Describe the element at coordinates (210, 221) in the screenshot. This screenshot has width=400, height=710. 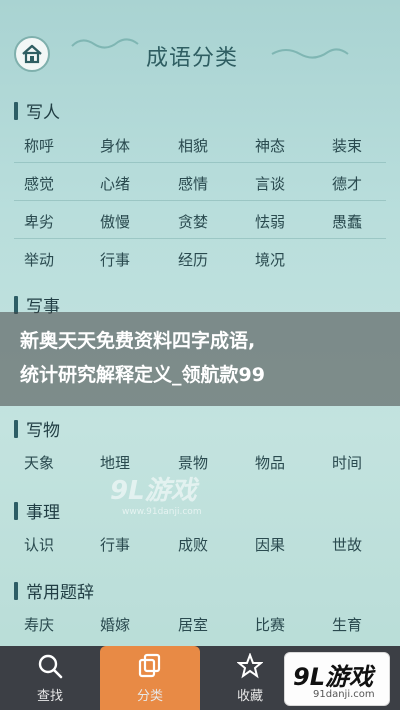
I see `category-item: 贪婪` at that location.